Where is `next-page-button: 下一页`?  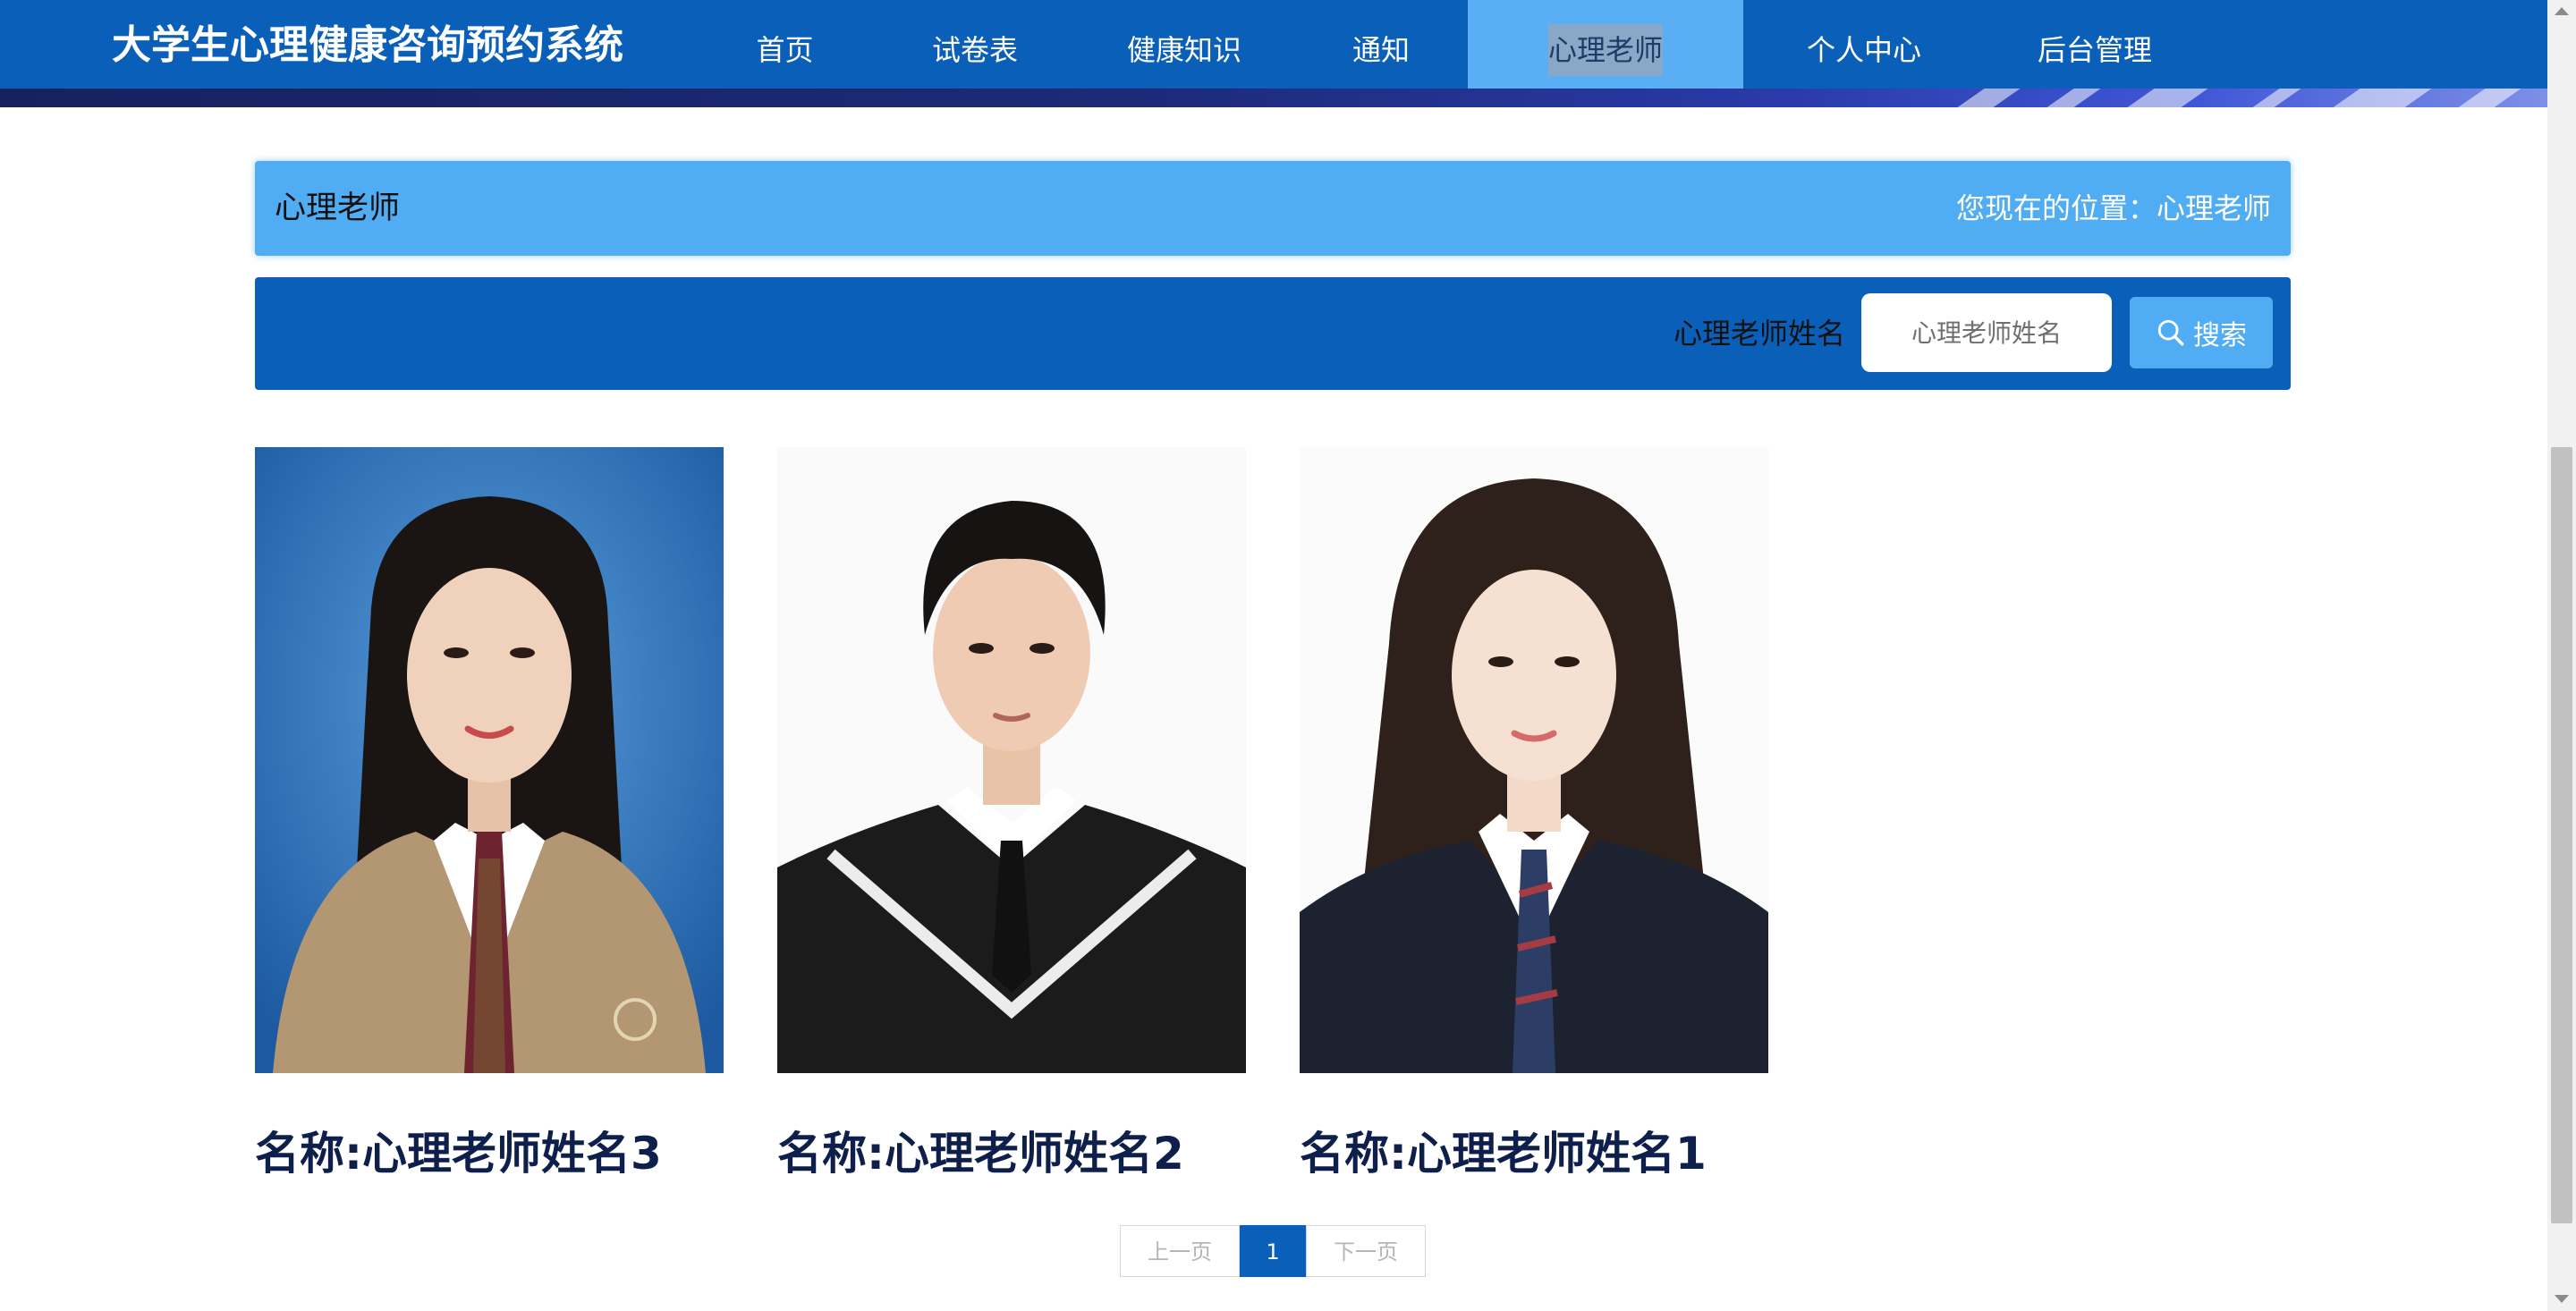 next-page-button: 下一页 is located at coordinates (1366, 1251).